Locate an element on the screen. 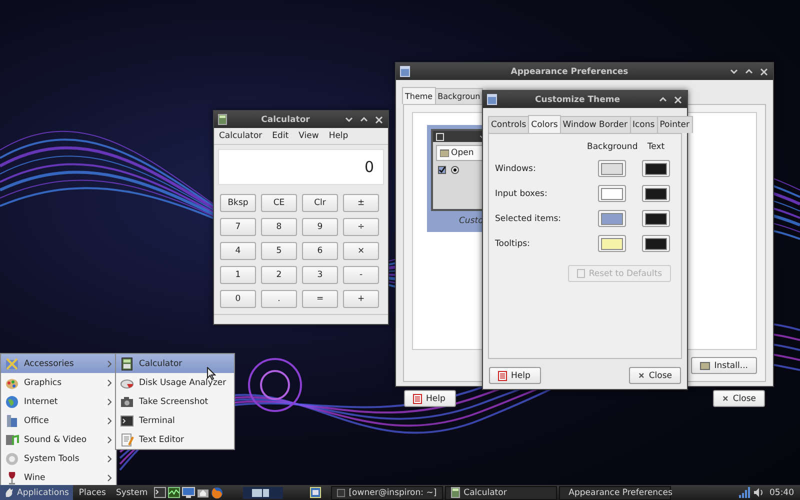 The image size is (800, 500). signal-icon is located at coordinates (744, 492).